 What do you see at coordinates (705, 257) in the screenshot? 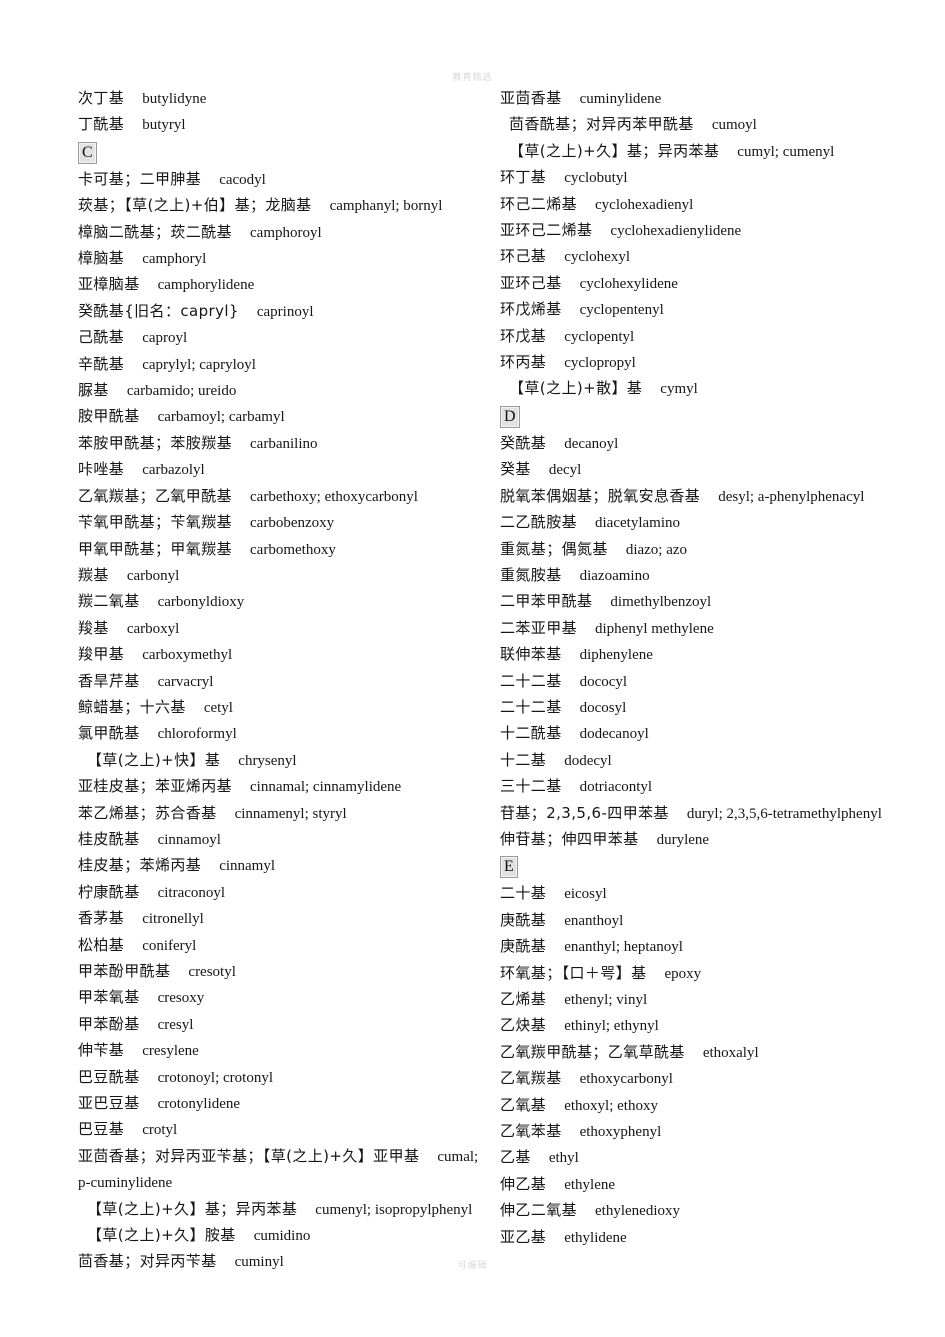
I see `glossary-entry: 环己基 cyclohexyl` at bounding box center [705, 257].